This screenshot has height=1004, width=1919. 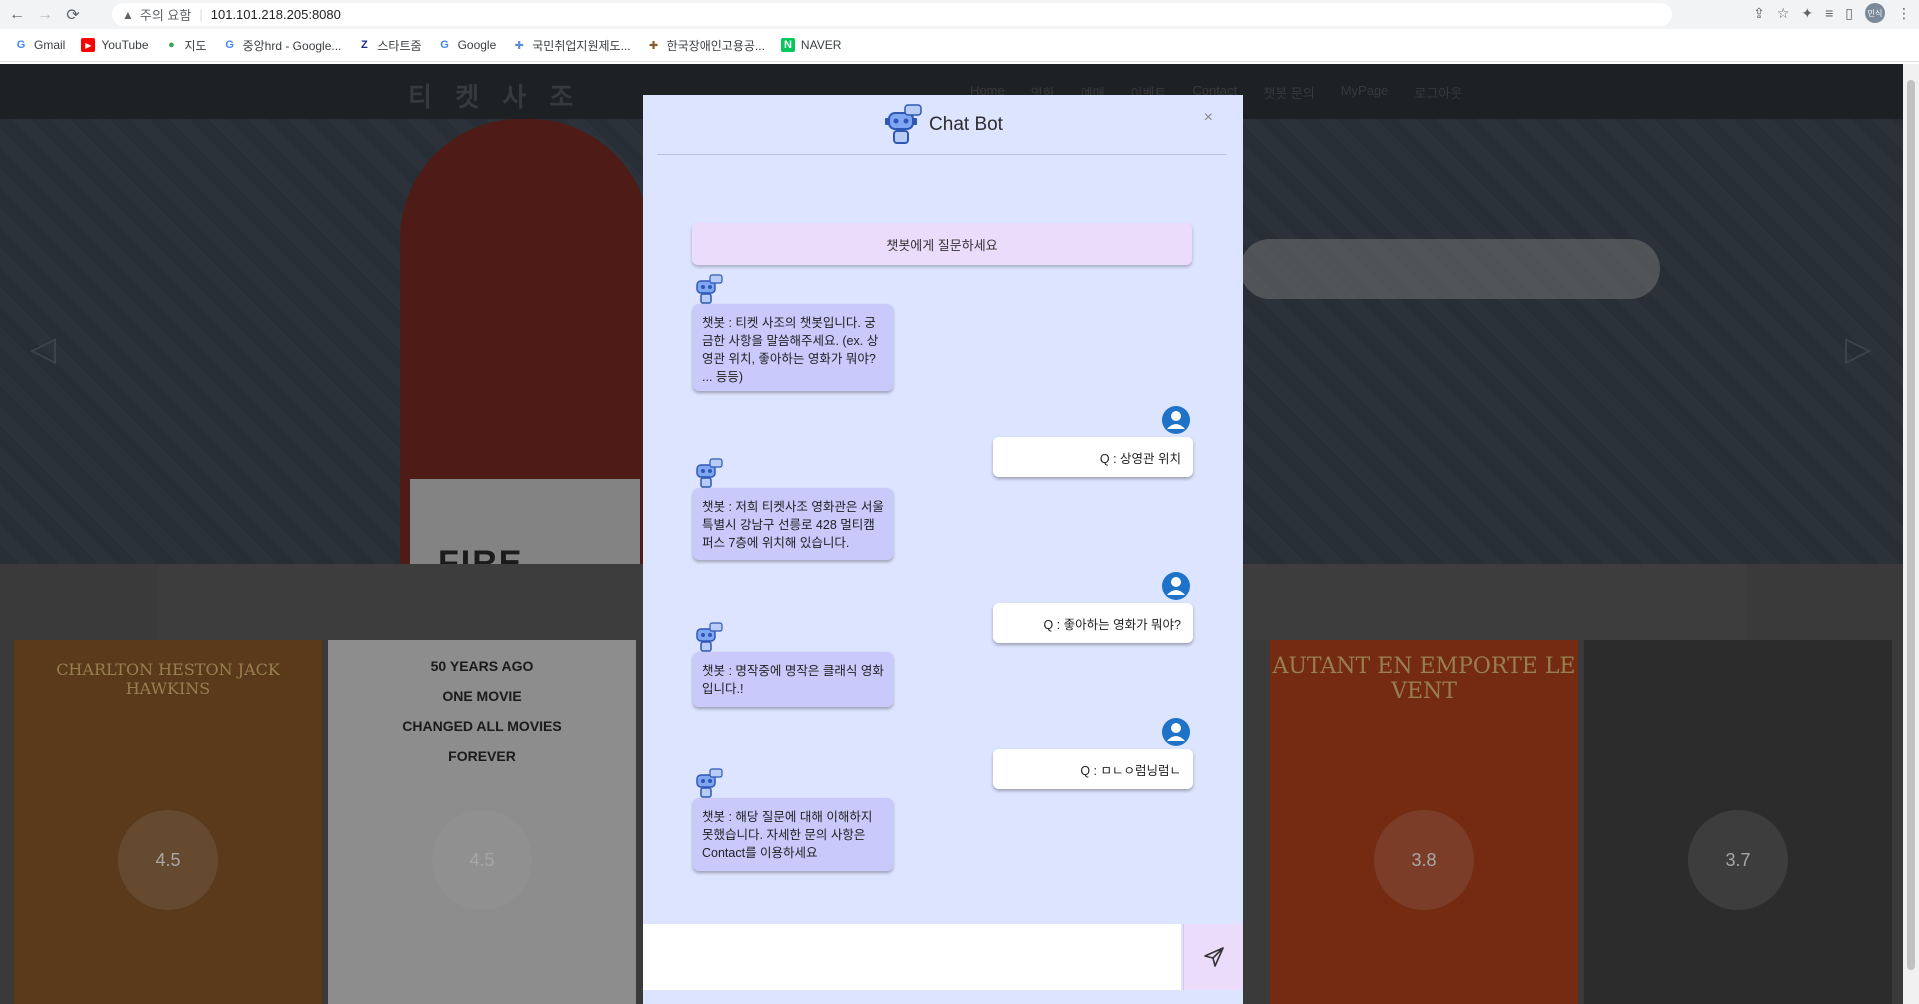 I want to click on map-pin-icon: ●, so click(x=171, y=45).